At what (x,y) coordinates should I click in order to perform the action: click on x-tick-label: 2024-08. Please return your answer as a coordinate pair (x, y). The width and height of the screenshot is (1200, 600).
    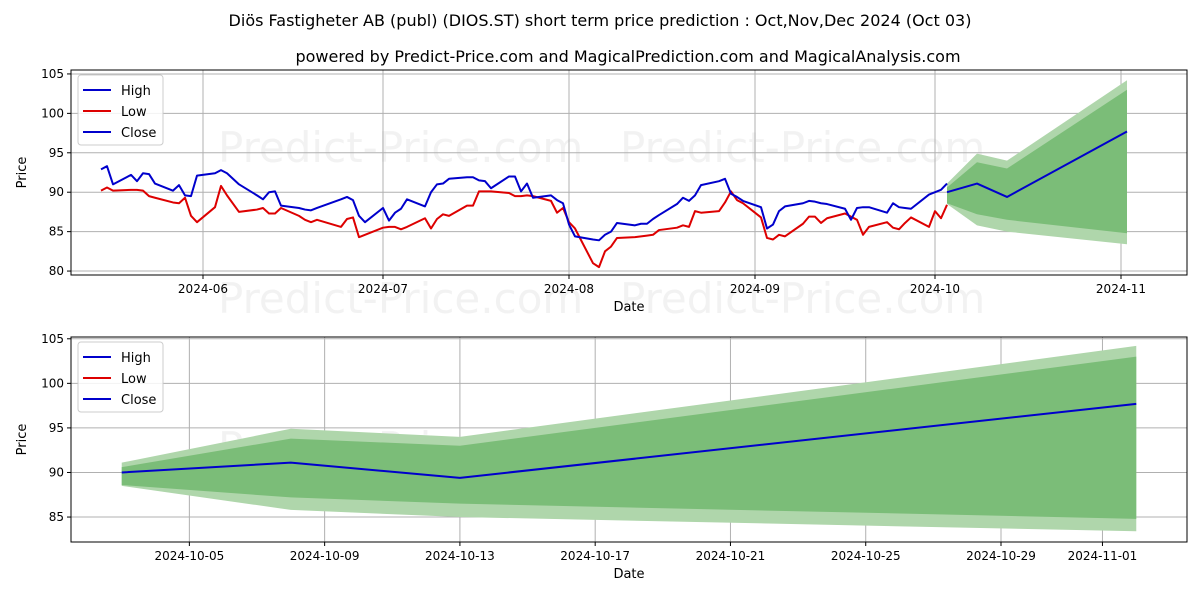
    Looking at the image, I should click on (569, 289).